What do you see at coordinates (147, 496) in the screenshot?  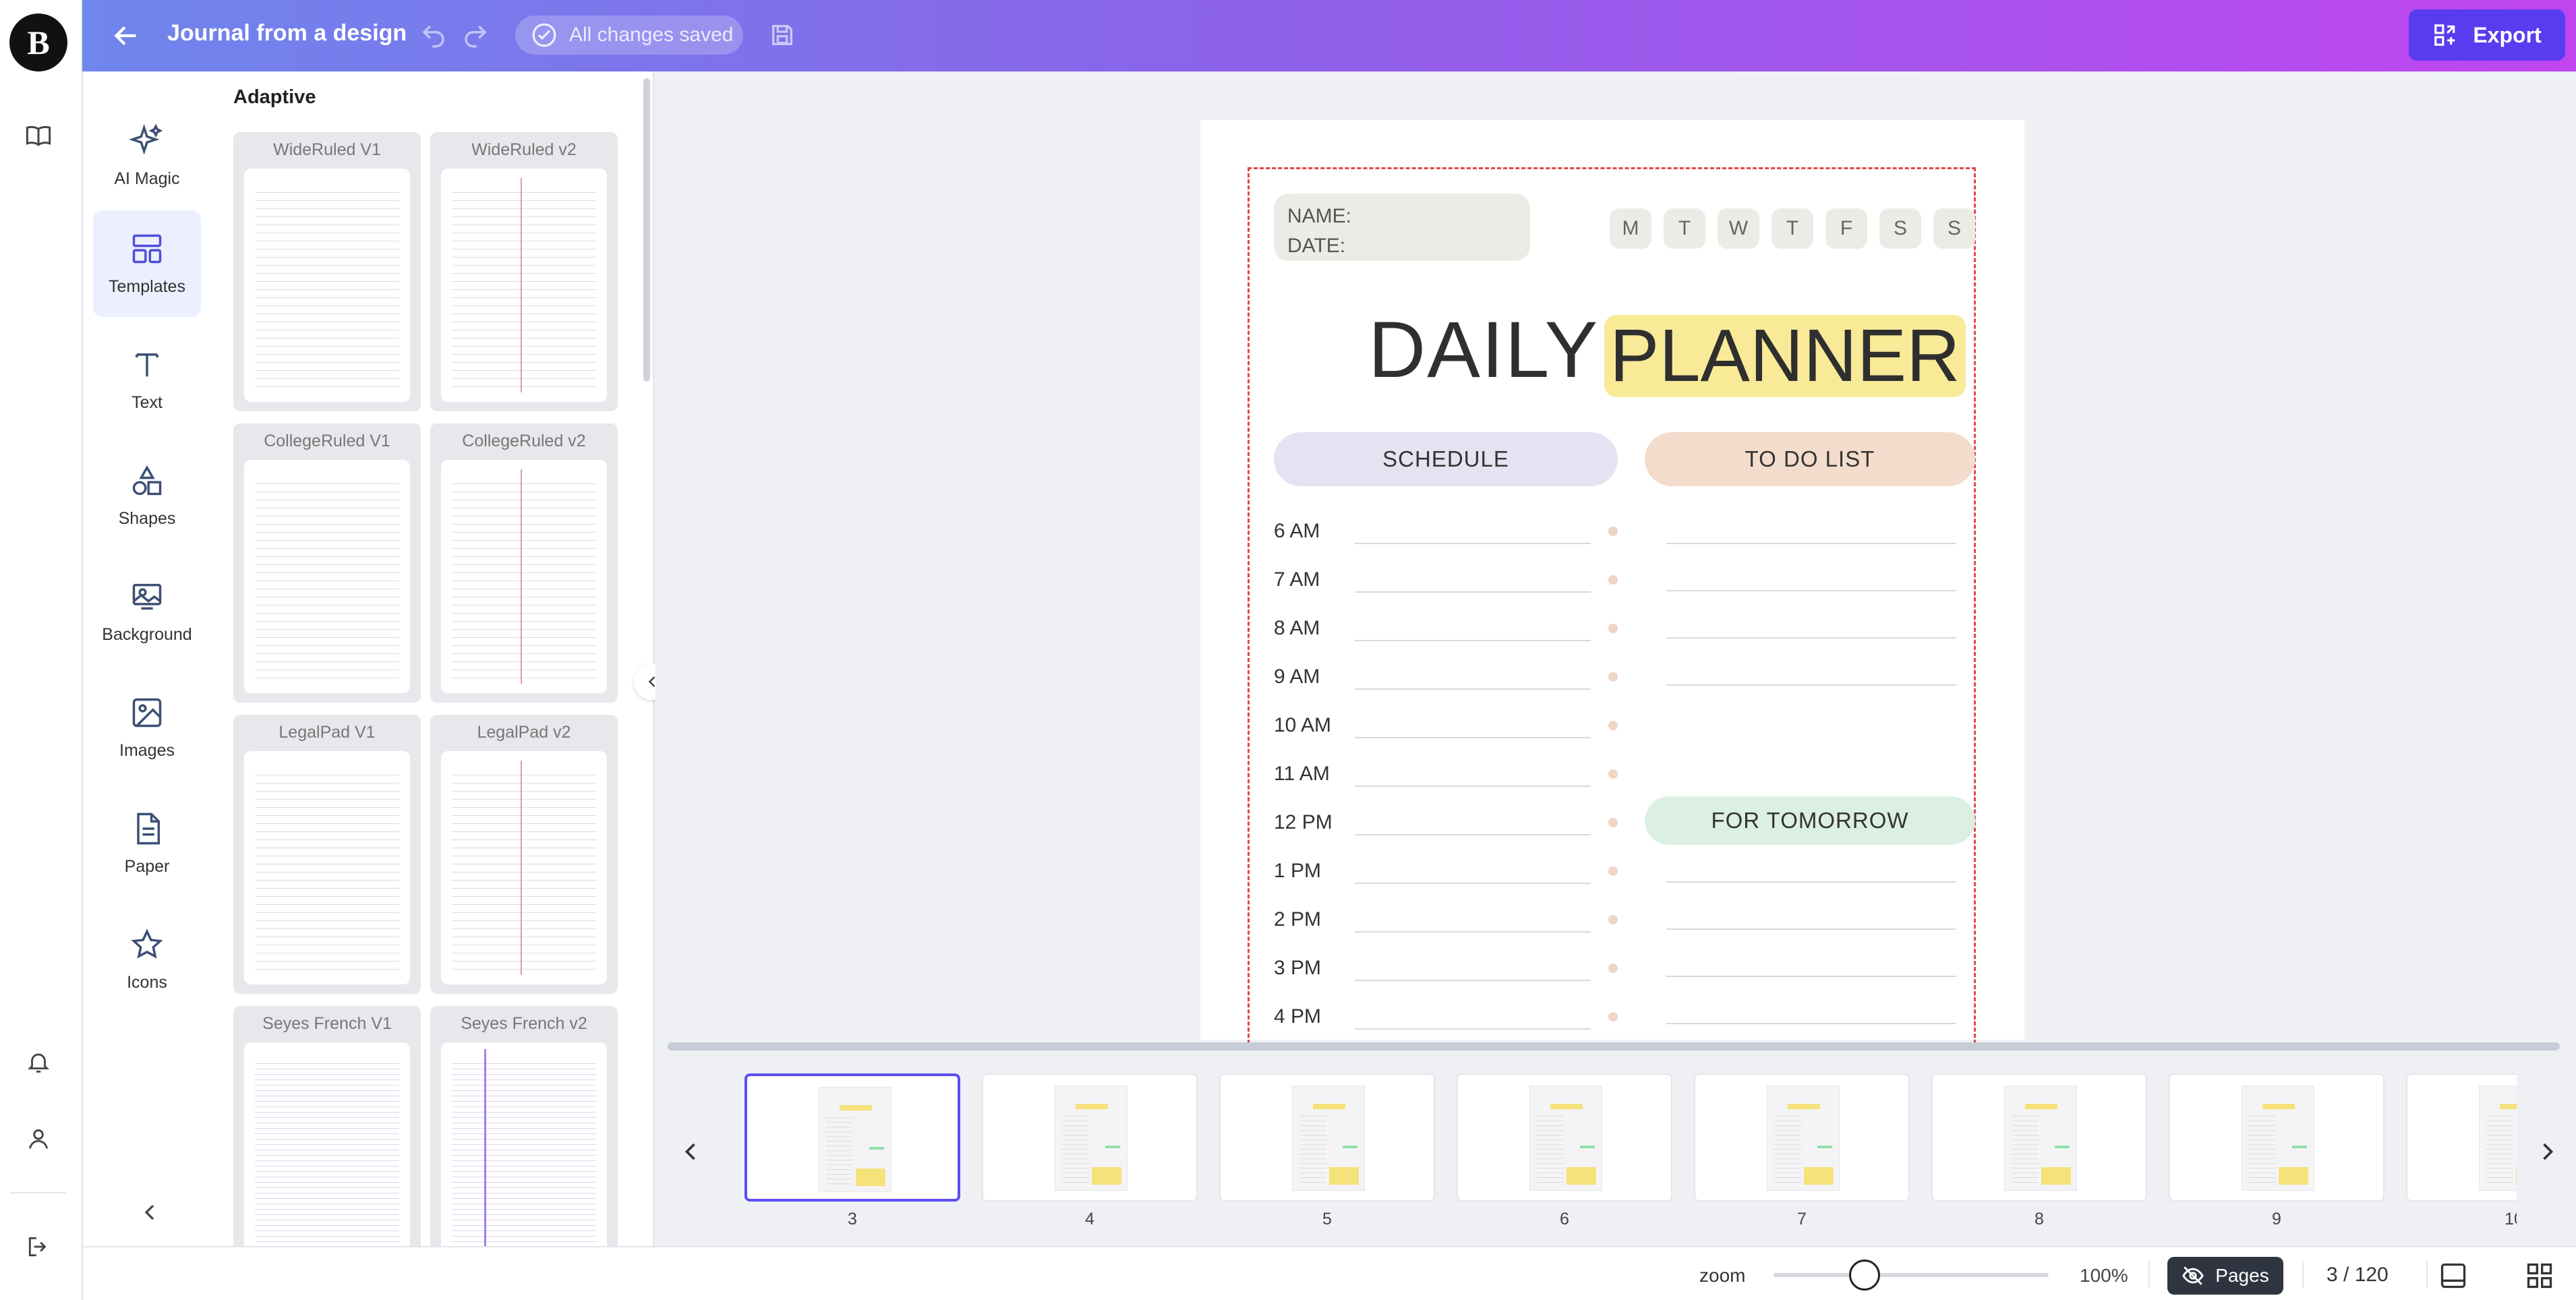 I see `tool-shapes: Shapes` at bounding box center [147, 496].